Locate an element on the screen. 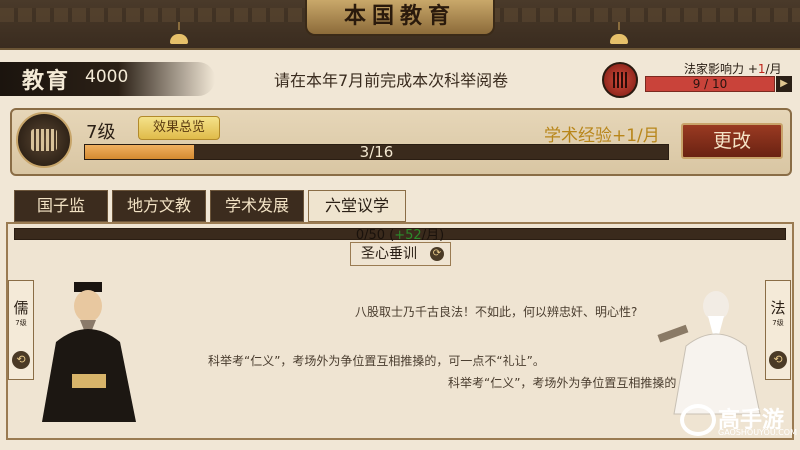 Image resolution: width=800 pixels, height=450 pixels. confucian-school-name: 儒 is located at coordinates (21, 308).